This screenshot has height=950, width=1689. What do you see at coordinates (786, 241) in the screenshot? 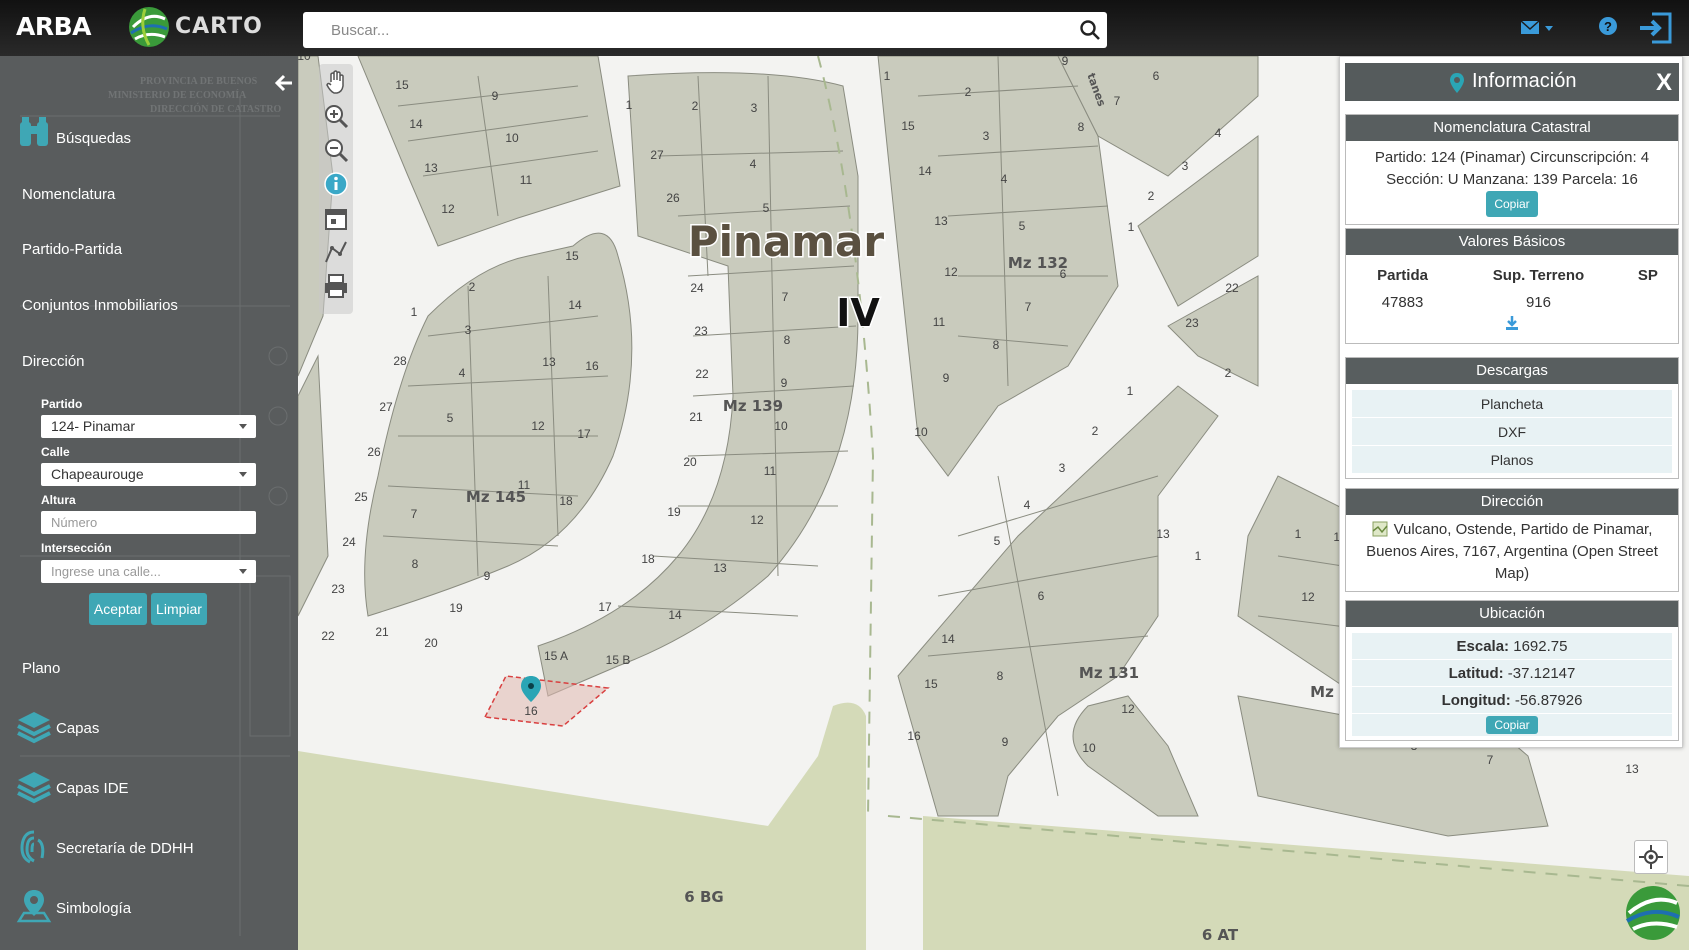
I see `map-title: Pinamar` at bounding box center [786, 241].